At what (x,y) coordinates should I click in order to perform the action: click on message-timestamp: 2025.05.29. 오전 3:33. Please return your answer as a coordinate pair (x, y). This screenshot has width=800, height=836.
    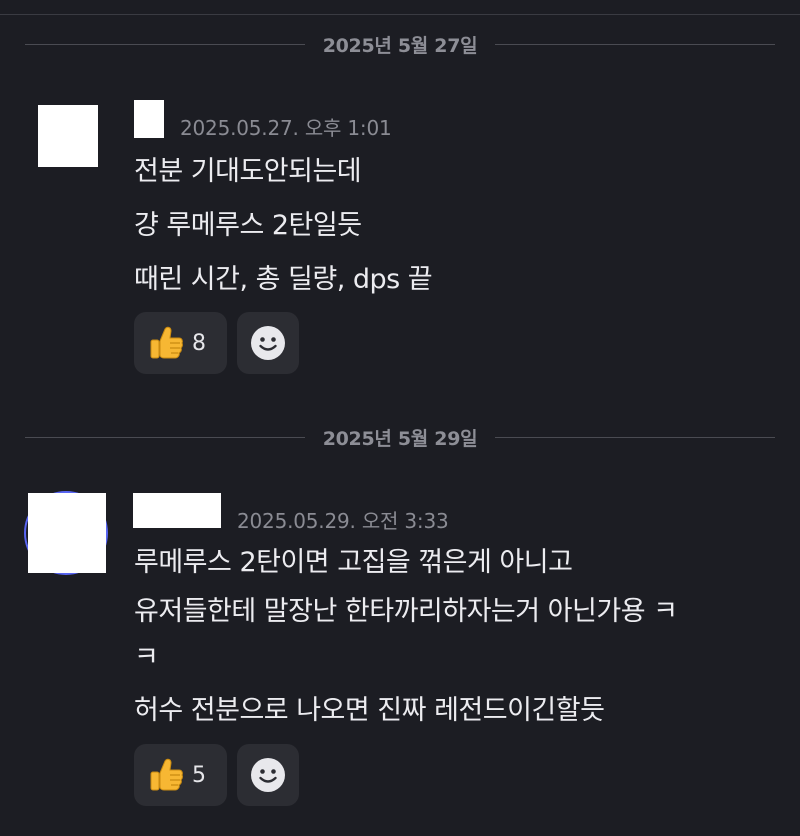
    Looking at the image, I should click on (343, 521).